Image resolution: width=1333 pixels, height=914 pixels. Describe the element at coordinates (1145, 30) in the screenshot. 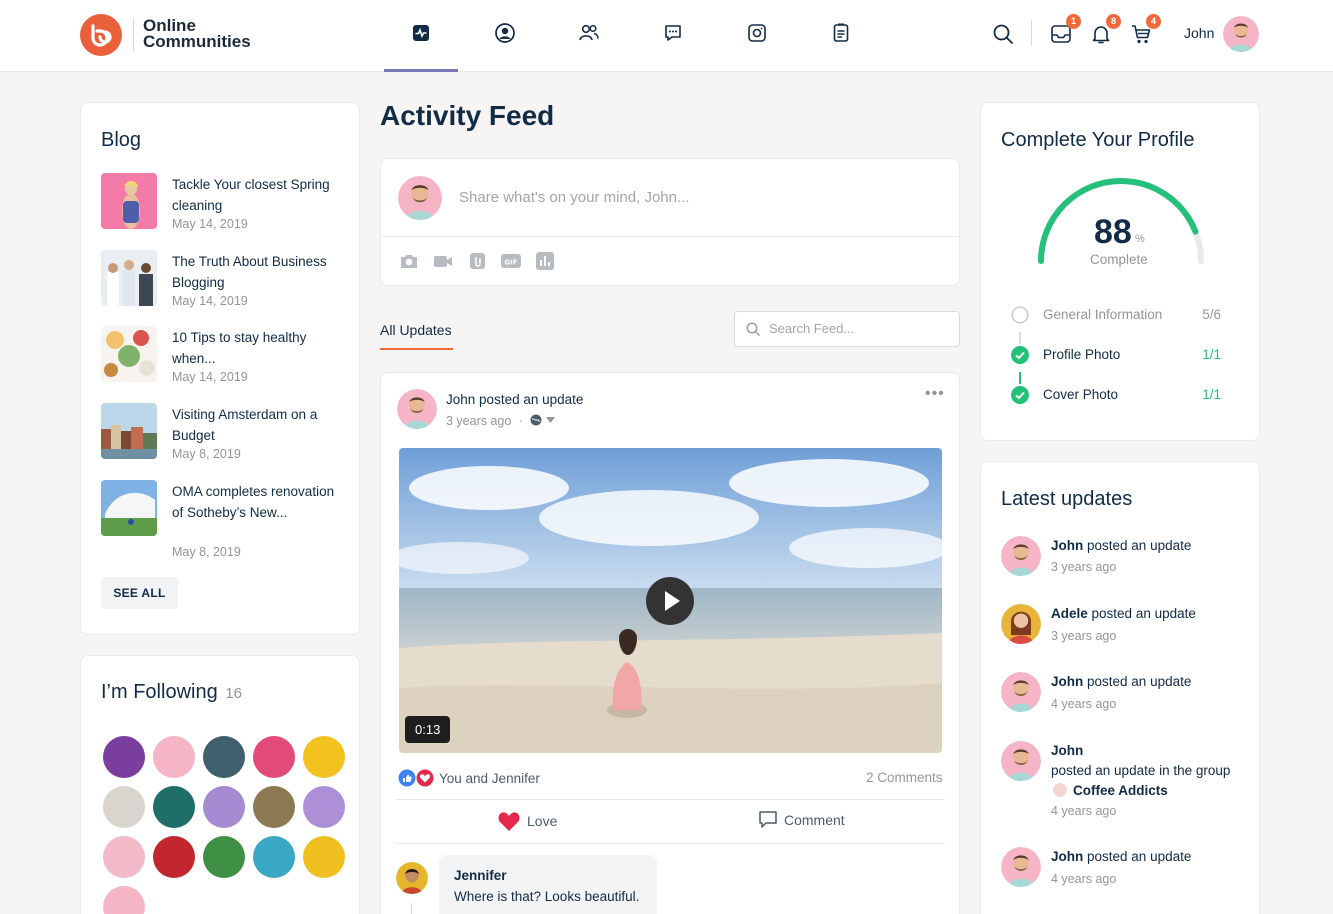

I see `cart-icon: 4` at that location.